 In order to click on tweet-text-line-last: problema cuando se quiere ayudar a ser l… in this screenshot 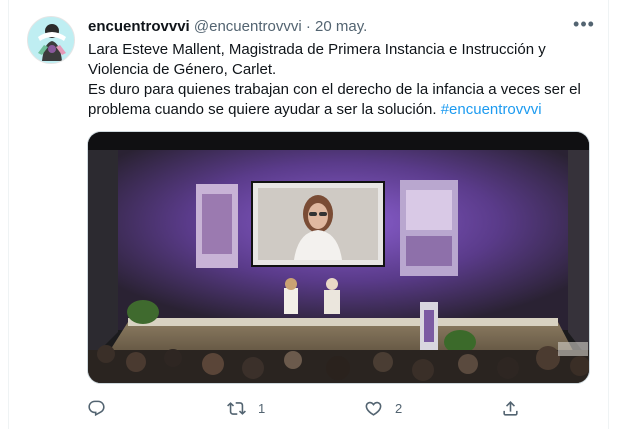, I will do `click(343, 110)`.